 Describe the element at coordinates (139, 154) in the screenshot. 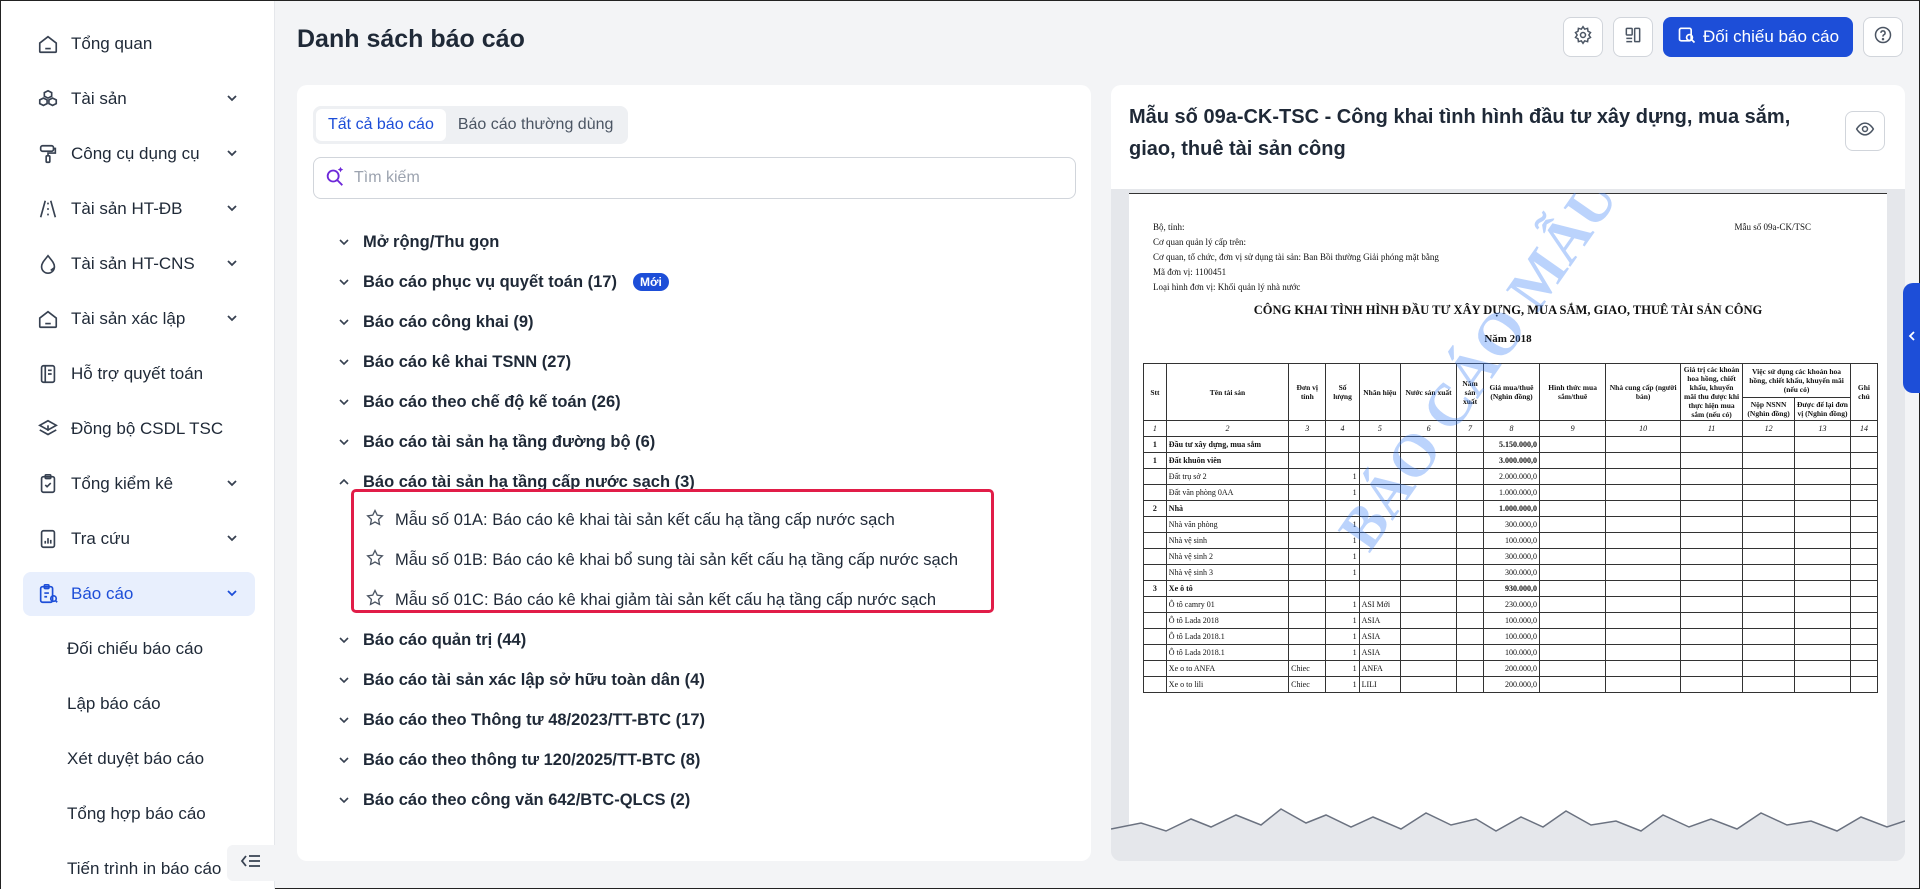

I see `sidebar-item-cong-cu-dung-cu: Công cụ dụng cụ` at that location.